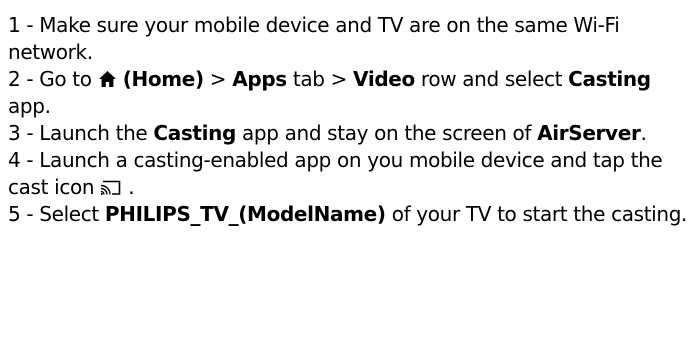 The image size is (689, 340). I want to click on cast-icon, so click(111, 187).